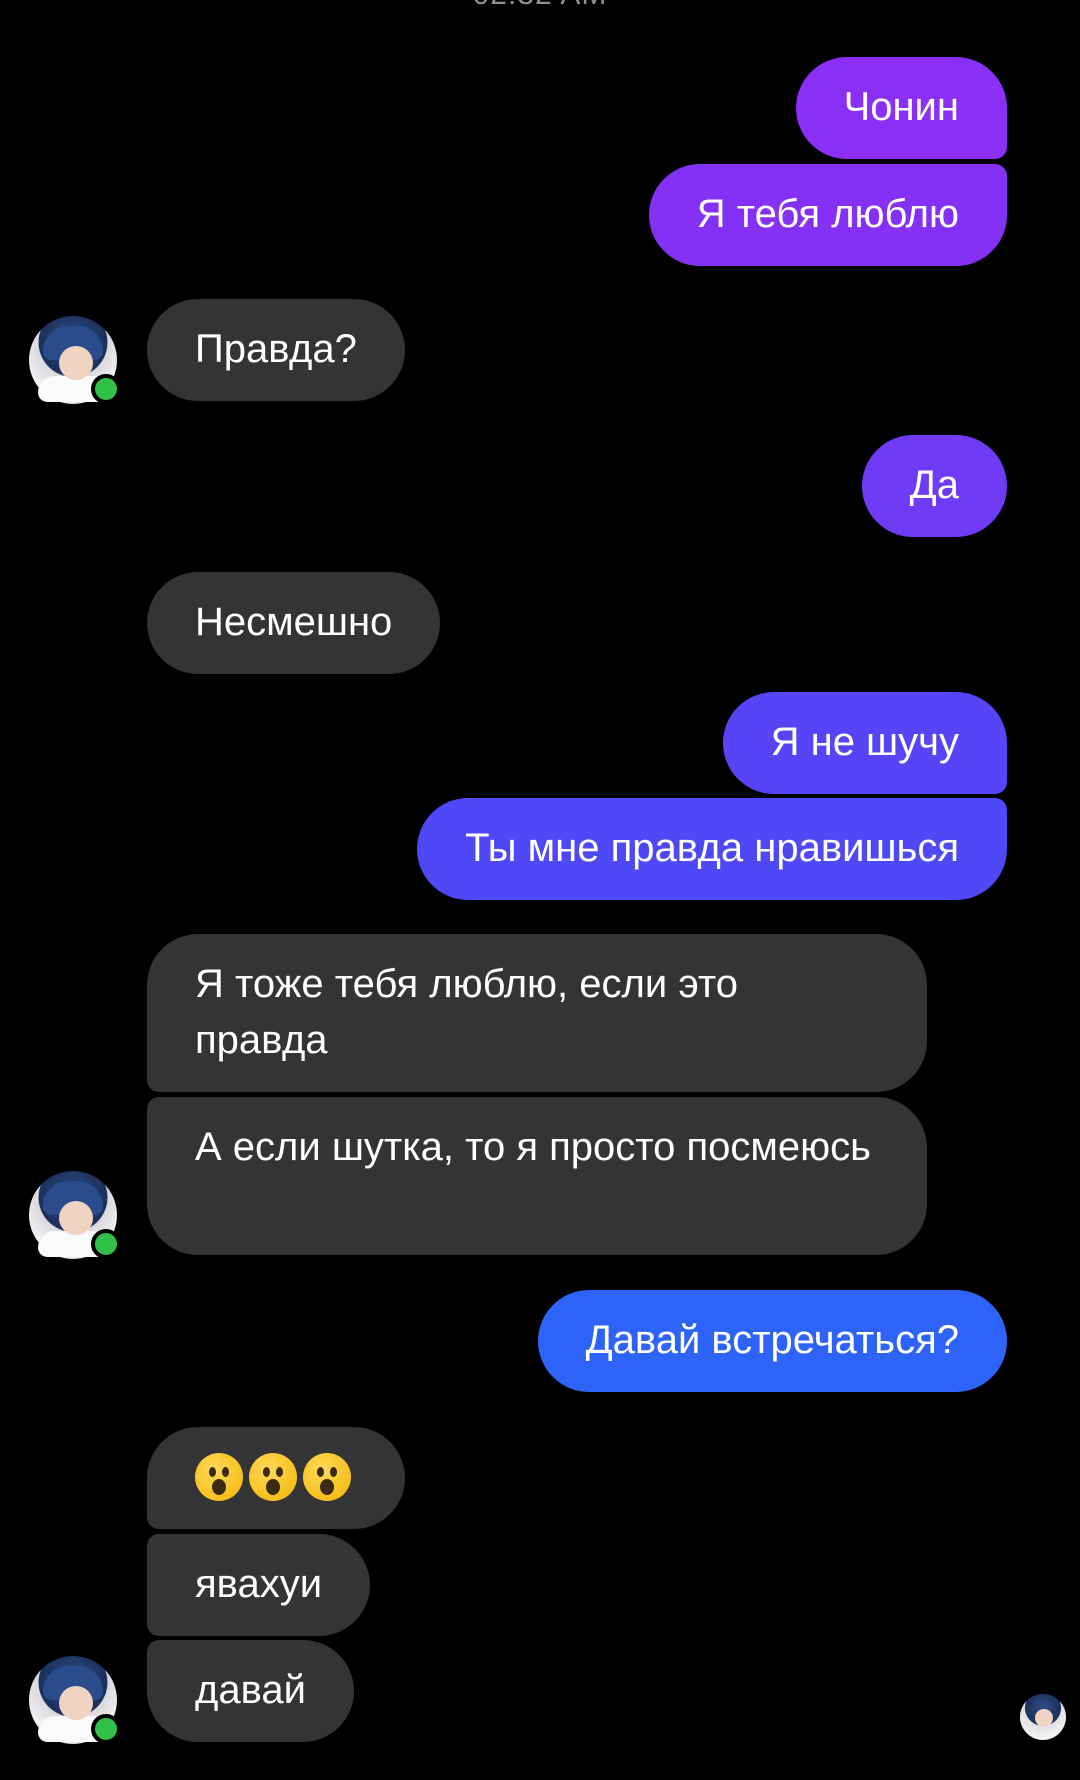  What do you see at coordinates (537, 1176) in the screenshot?
I see `incoming-message: А если шутка, то я просто посмеюсь` at bounding box center [537, 1176].